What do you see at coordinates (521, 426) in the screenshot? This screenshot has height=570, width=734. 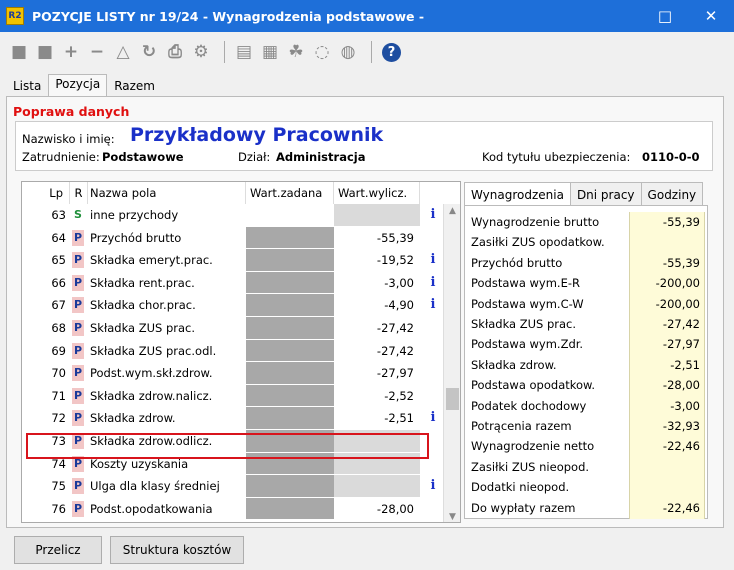 I see `summary-label: Potrącenia razem` at bounding box center [521, 426].